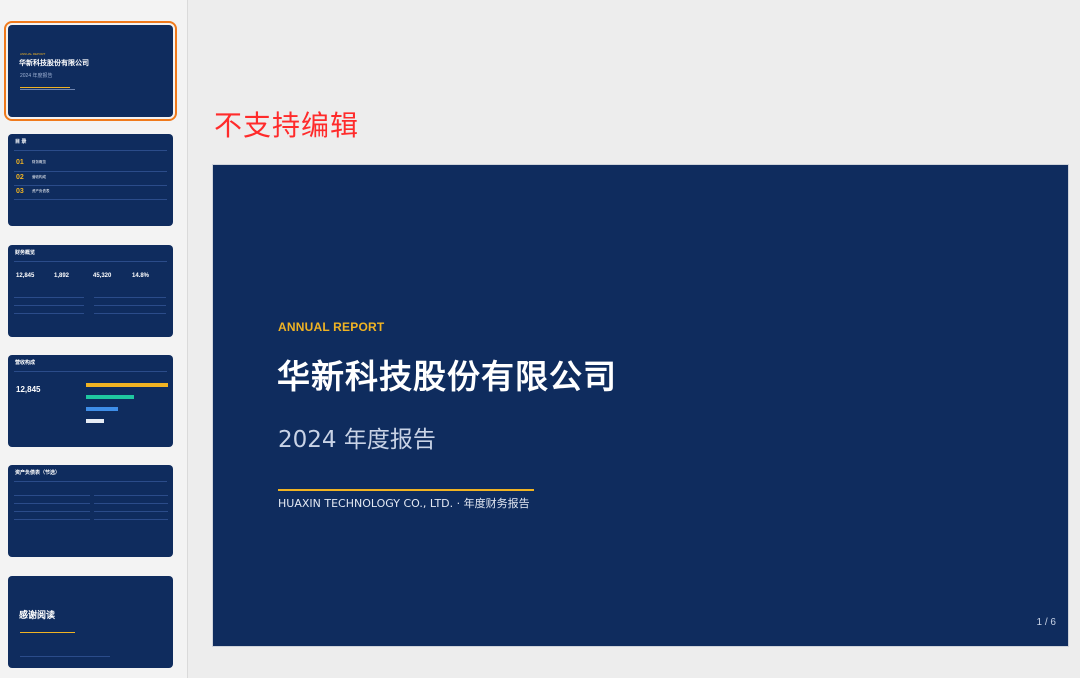 This screenshot has height=678, width=1080. What do you see at coordinates (20, 162) in the screenshot?
I see `thumb-toc-num-1: 01` at bounding box center [20, 162].